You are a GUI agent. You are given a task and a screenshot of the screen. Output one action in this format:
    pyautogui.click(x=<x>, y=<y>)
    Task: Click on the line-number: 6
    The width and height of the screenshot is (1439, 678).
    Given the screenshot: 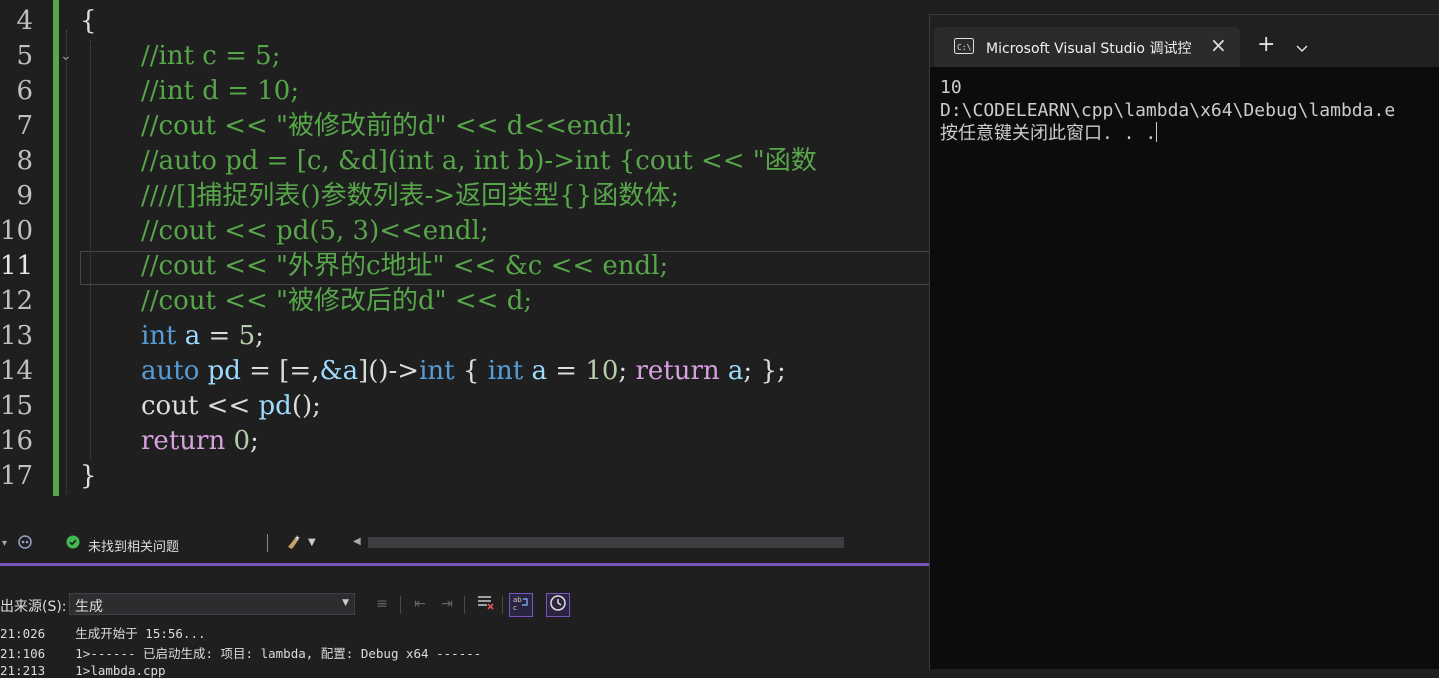 What is the action you would take?
    pyautogui.click(x=24, y=91)
    